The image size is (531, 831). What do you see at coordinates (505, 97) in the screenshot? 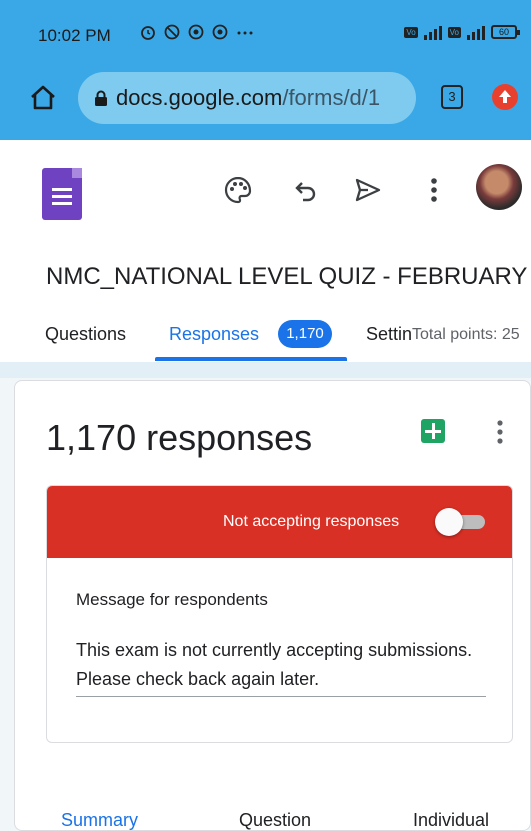
I see `update-icon` at bounding box center [505, 97].